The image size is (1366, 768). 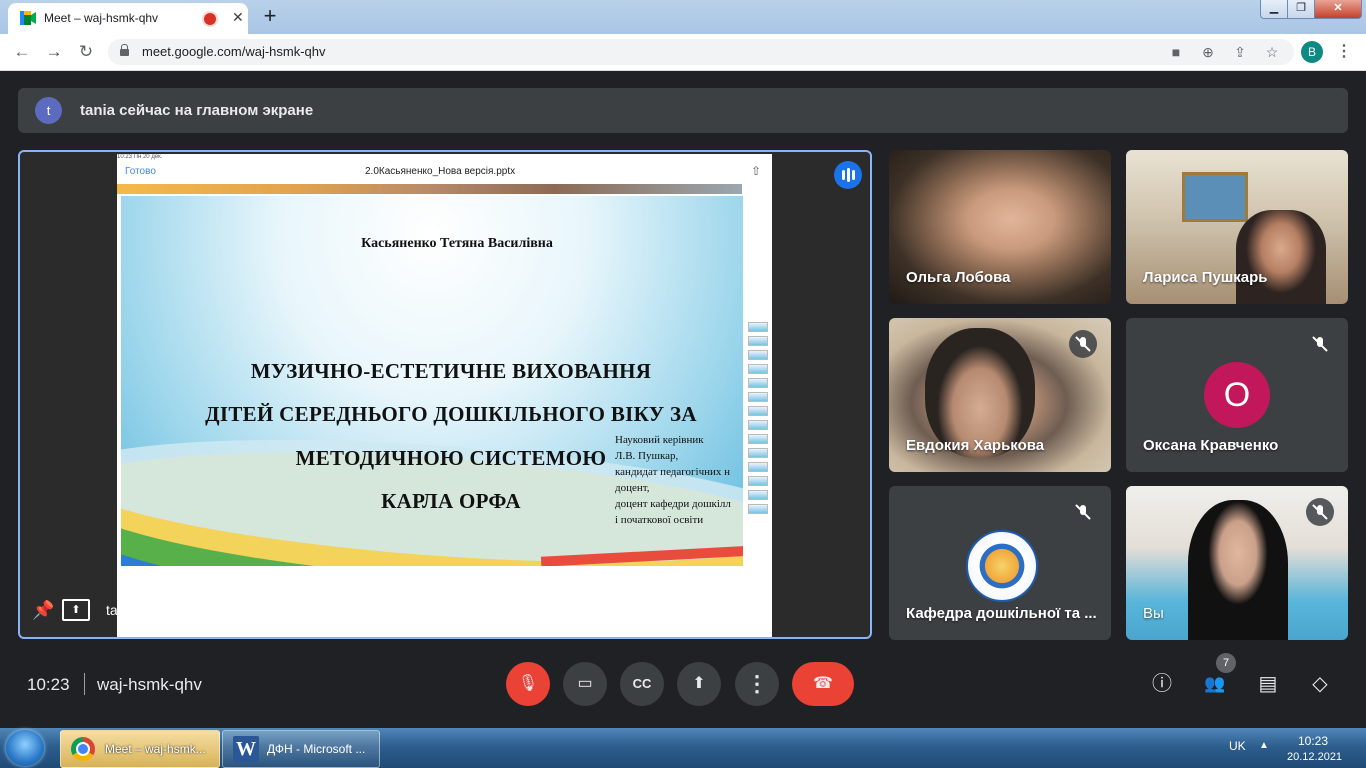 I want to click on meeting-time: 10:23, so click(x=48, y=684).